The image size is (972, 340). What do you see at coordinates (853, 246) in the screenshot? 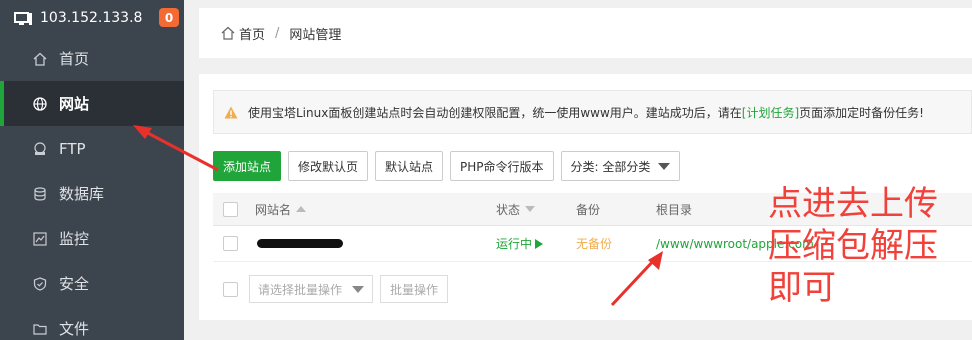
I see `annotation-line: 压缩包解压` at bounding box center [853, 246].